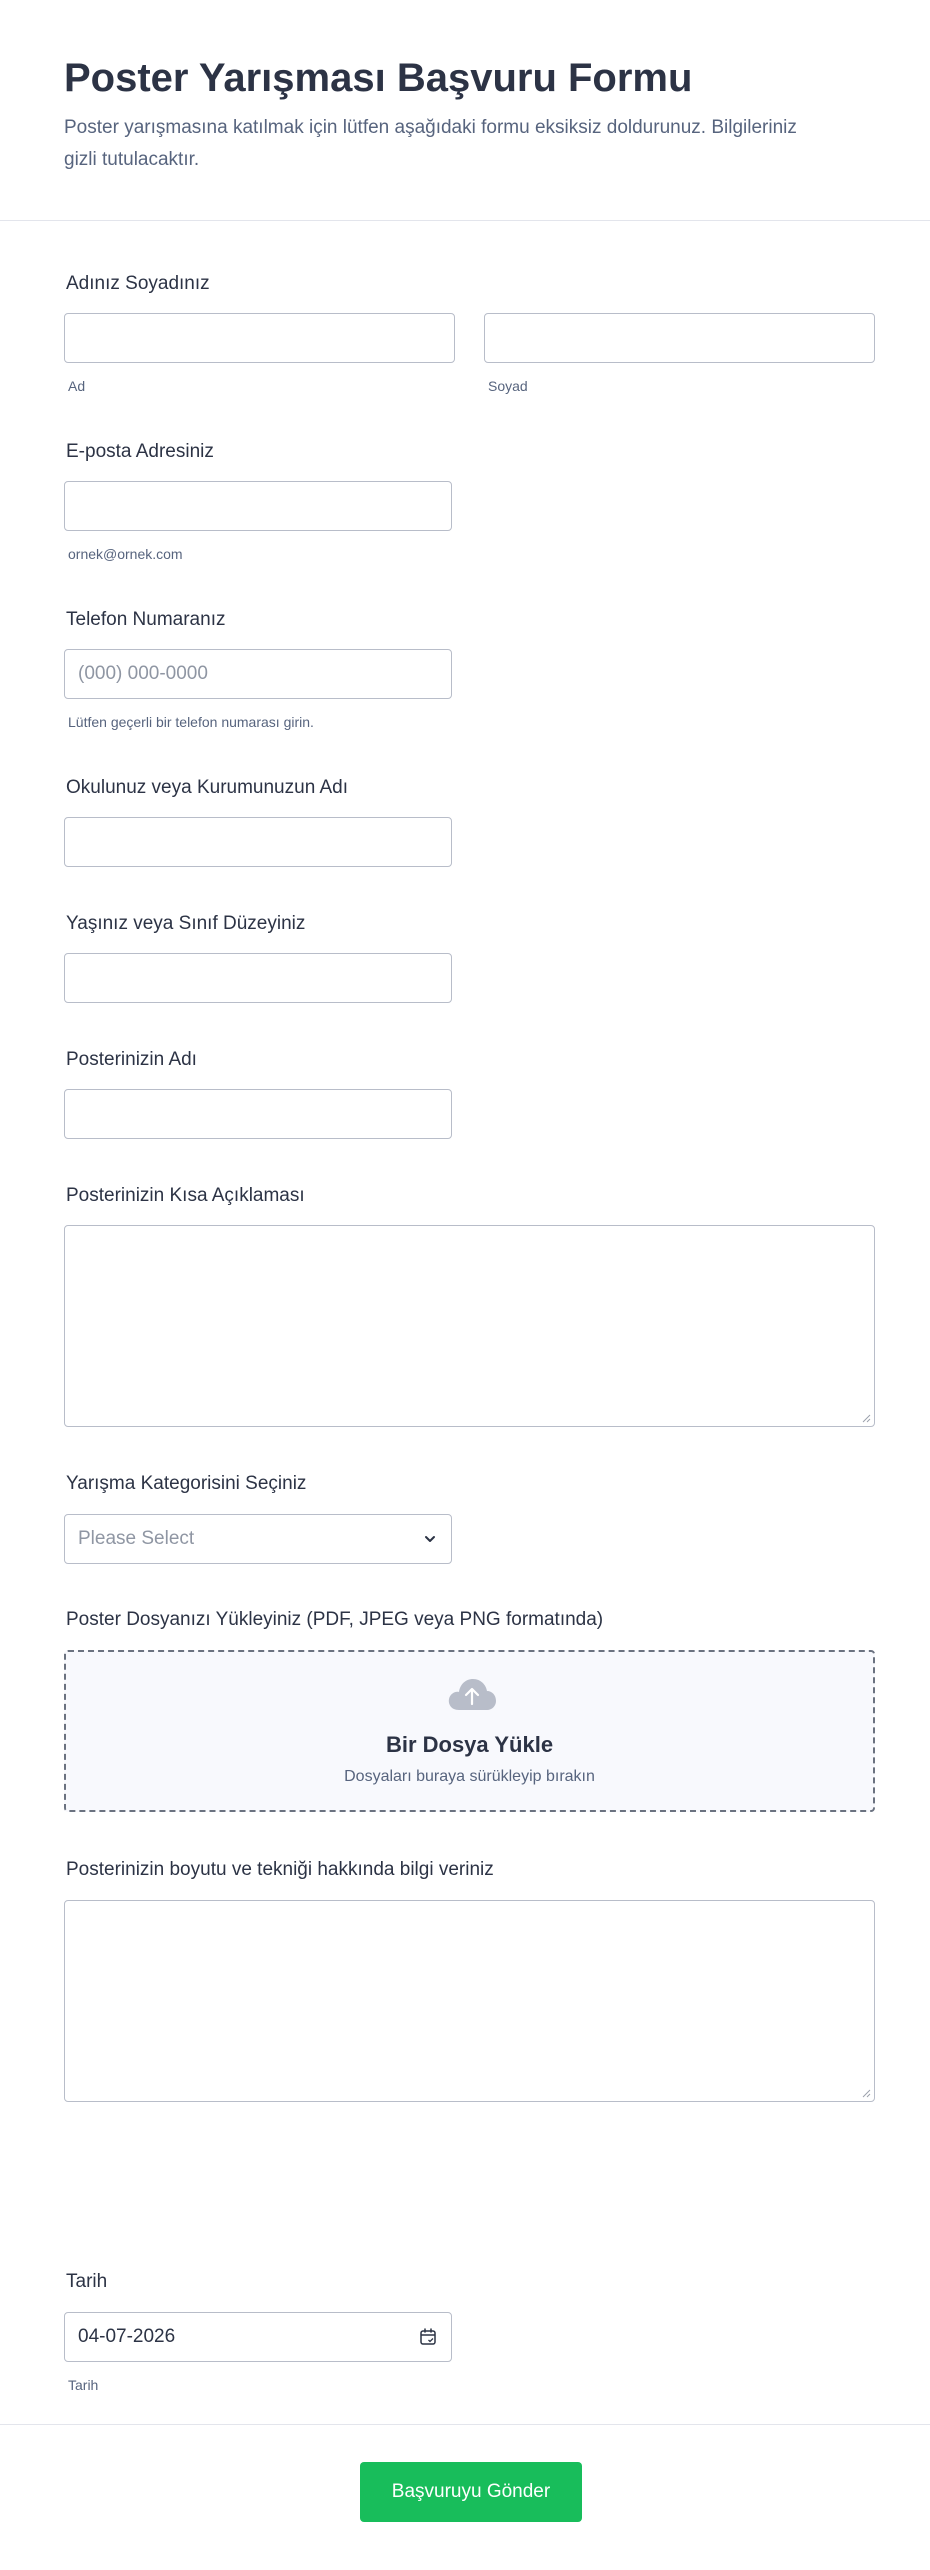  What do you see at coordinates (143, 673) in the screenshot?
I see `phone-placeholder: (000) 000-0000` at bounding box center [143, 673].